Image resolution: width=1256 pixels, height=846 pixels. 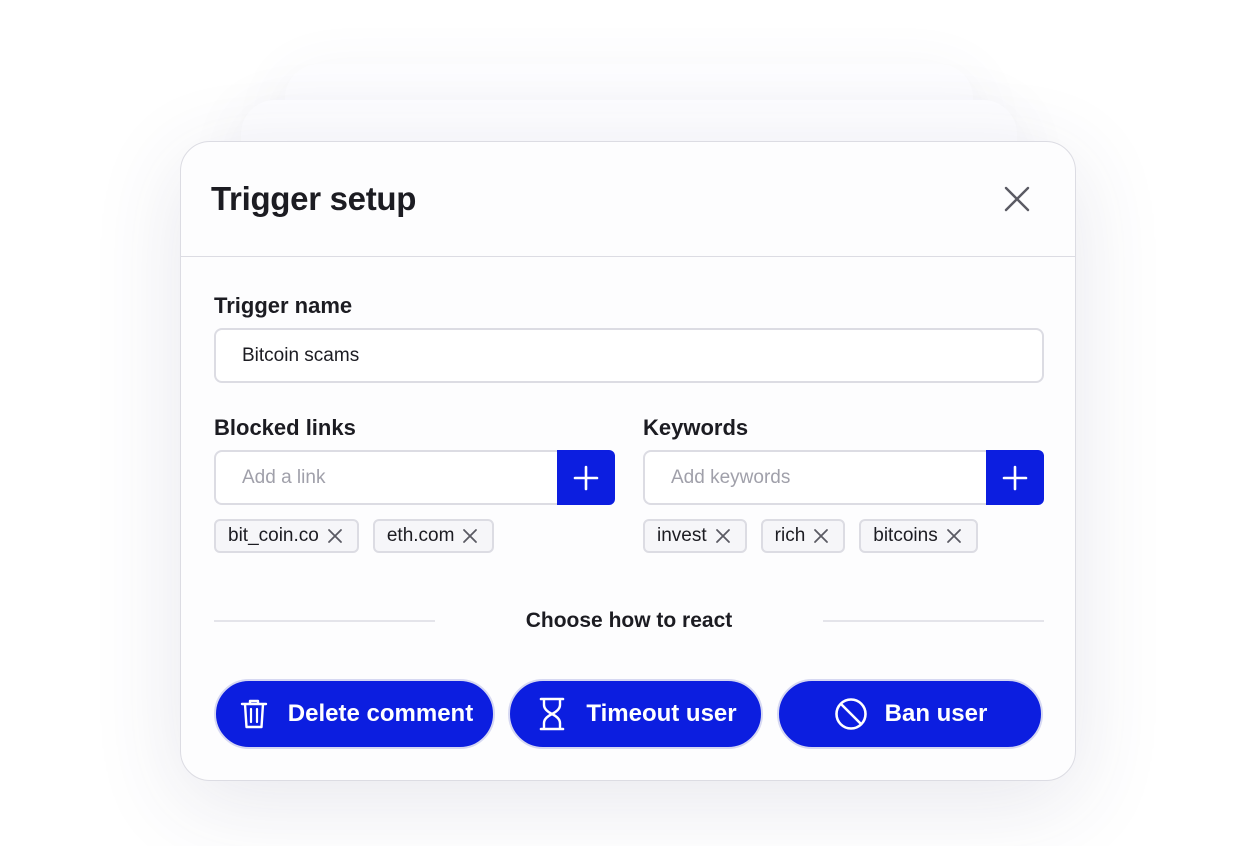 I want to click on blocked-links-section: Blocked links bit_coin.co, so click(x=414, y=484).